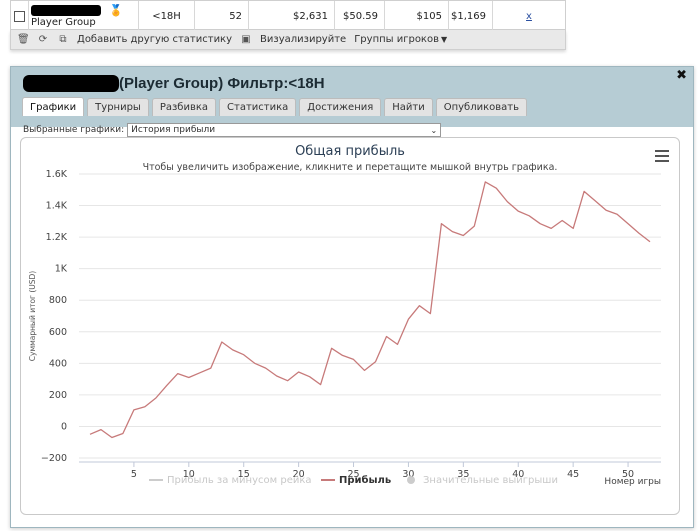 The height and width of the screenshot is (531, 700). Describe the element at coordinates (408, 107) in the screenshot. I see `tab-find: Найти` at that location.